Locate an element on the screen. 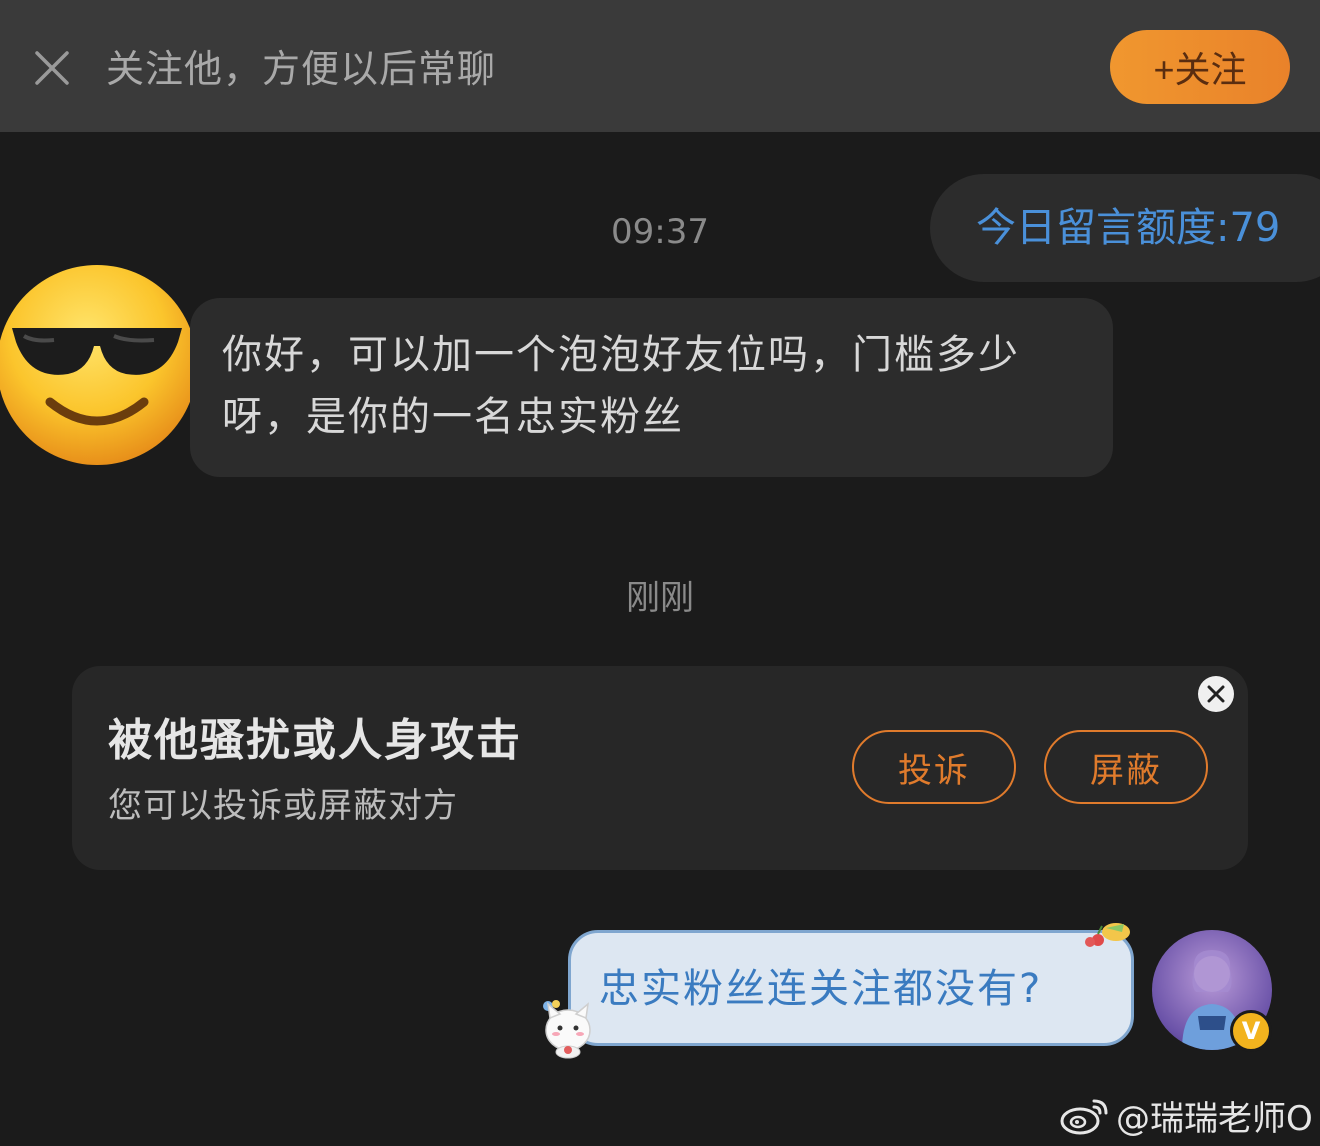  incoming-message-text: 你好，可以加一个泡泡好友位吗，门槛多少呀，是你的一名忠实粉丝 is located at coordinates (621, 386).